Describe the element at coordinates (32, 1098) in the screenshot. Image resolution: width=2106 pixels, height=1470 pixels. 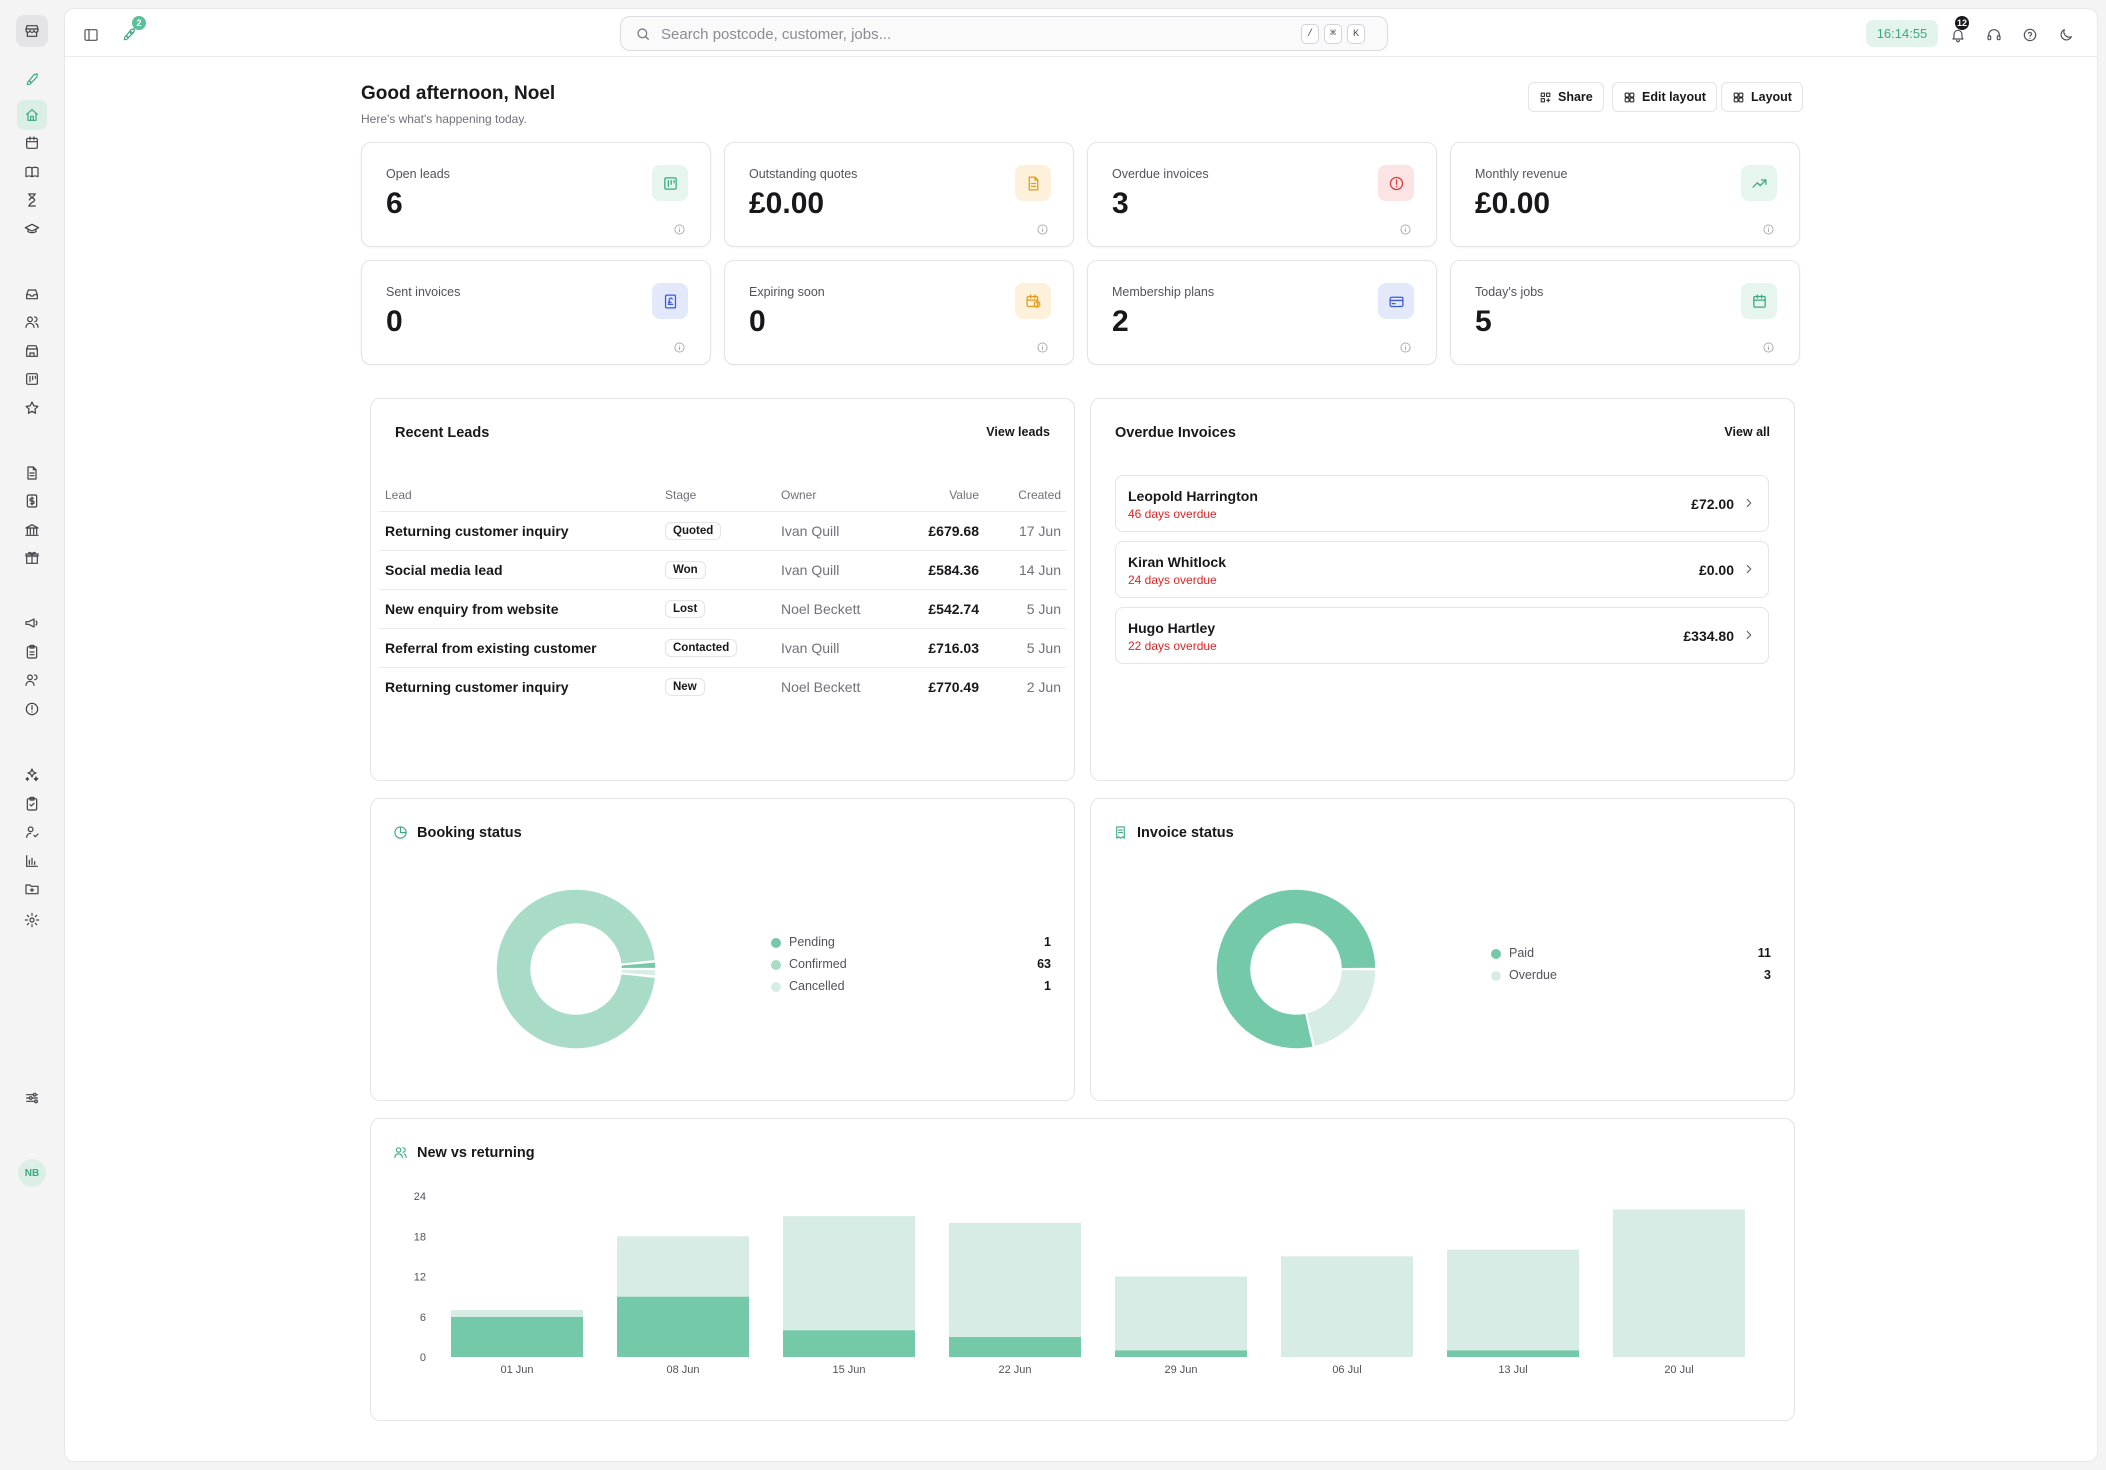
I see `sliders-icon` at that location.